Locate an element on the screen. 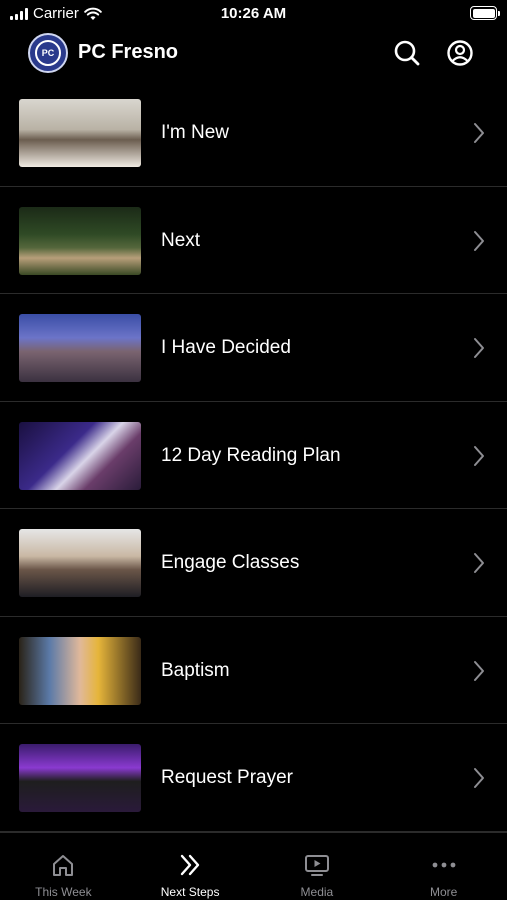  church-logo: PC is located at coordinates (48, 53).